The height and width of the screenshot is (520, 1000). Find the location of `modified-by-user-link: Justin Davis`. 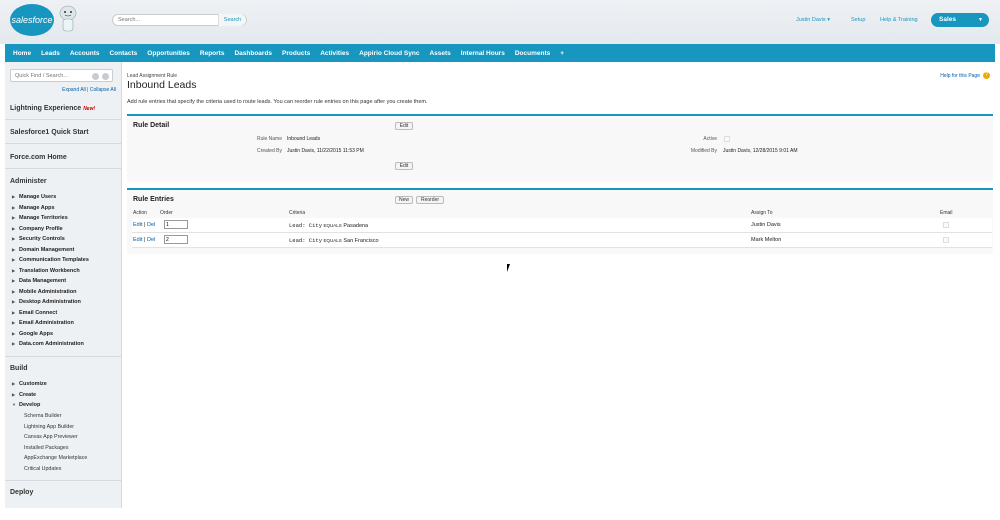

modified-by-user-link: Justin Davis is located at coordinates (736, 151).